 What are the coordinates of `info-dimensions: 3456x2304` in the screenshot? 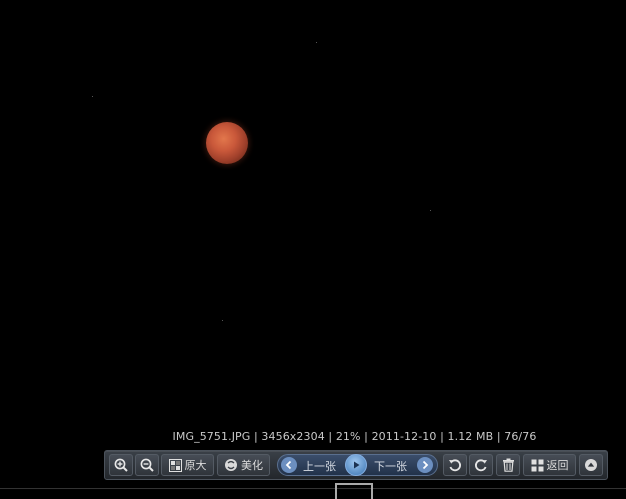 It's located at (293, 436).